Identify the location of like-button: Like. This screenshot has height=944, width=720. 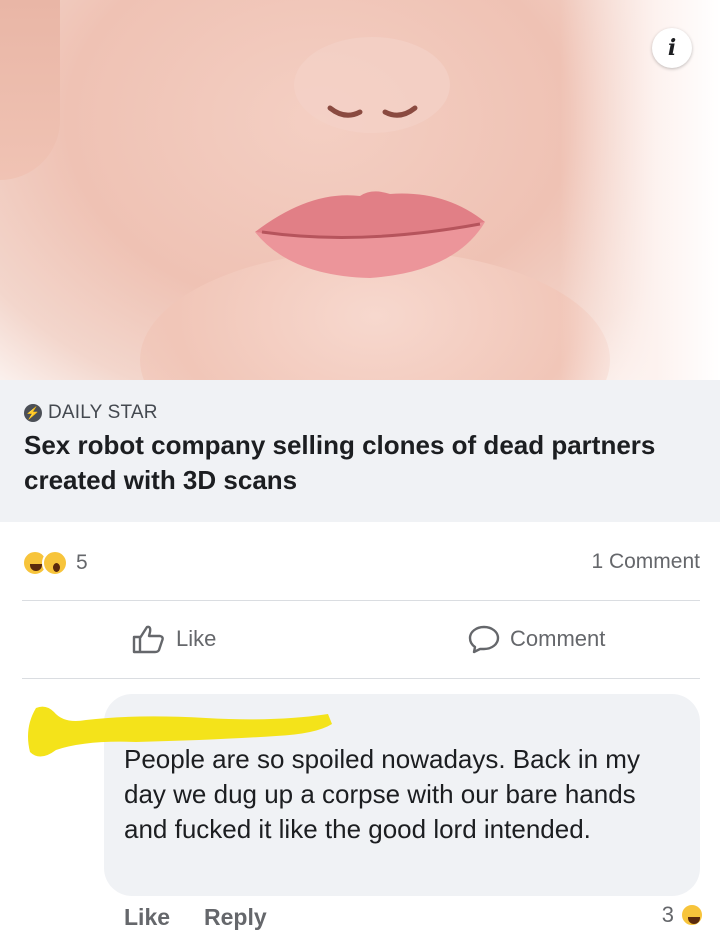
(174, 639).